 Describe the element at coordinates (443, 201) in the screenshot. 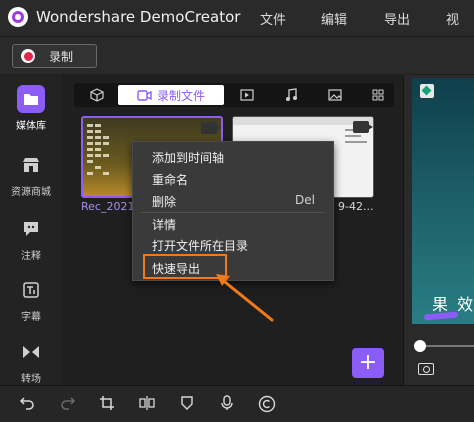

I see `preview-screen: 果 效` at that location.